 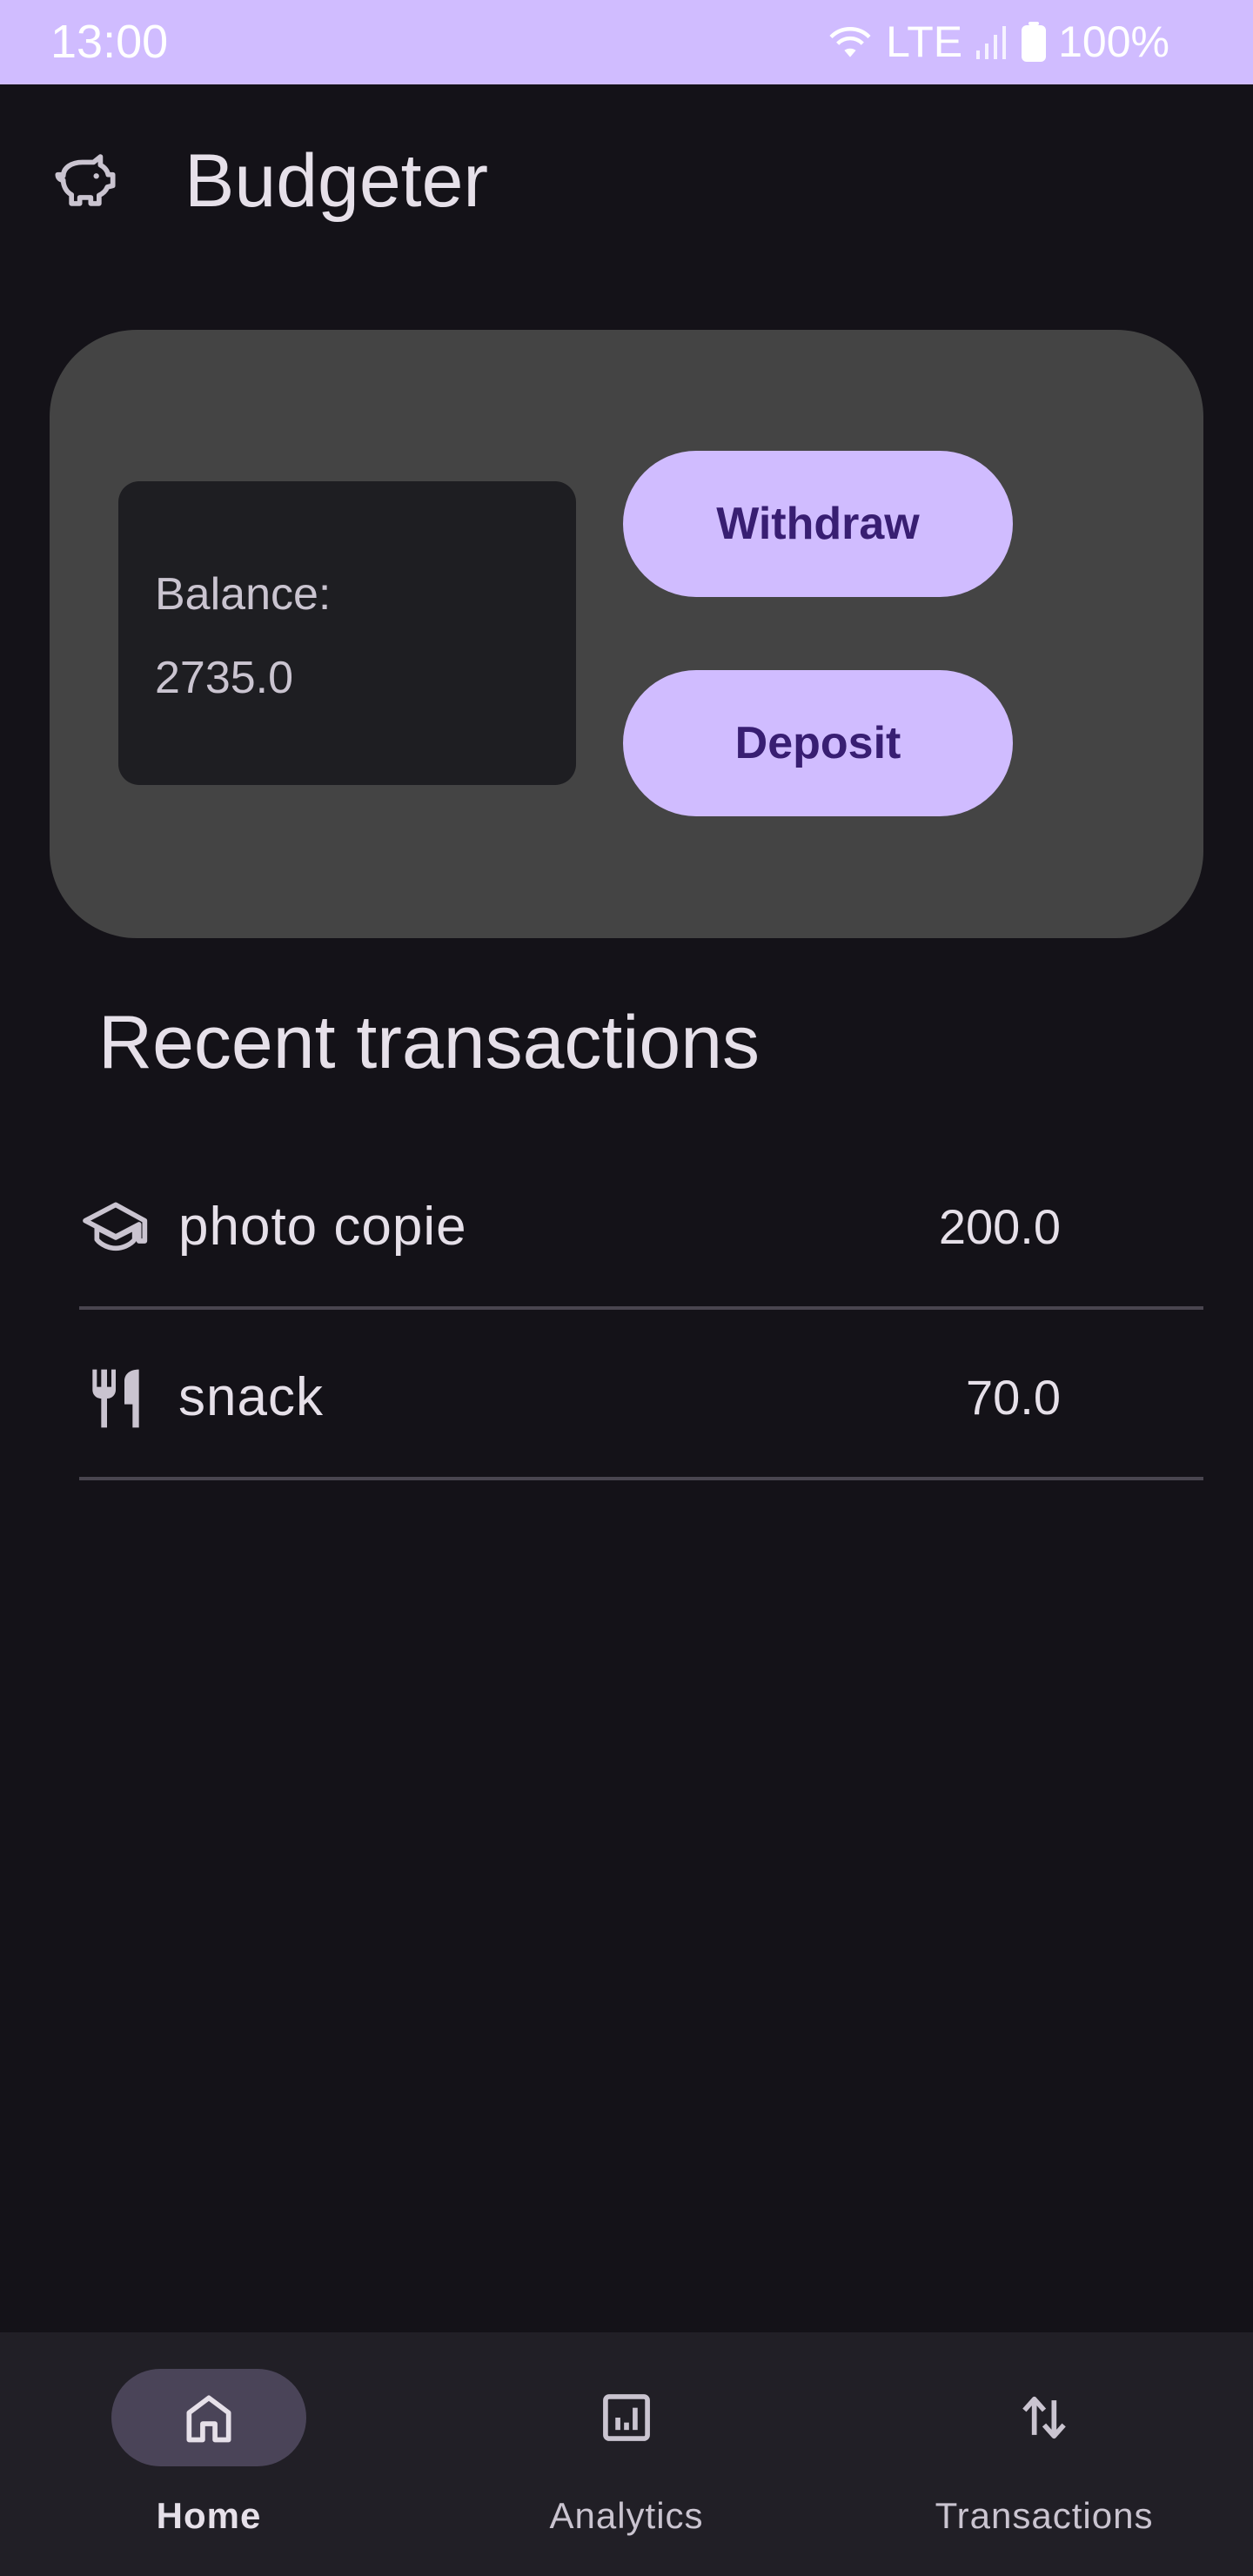 I want to click on nav-item-home: Home, so click(x=209, y=2454).